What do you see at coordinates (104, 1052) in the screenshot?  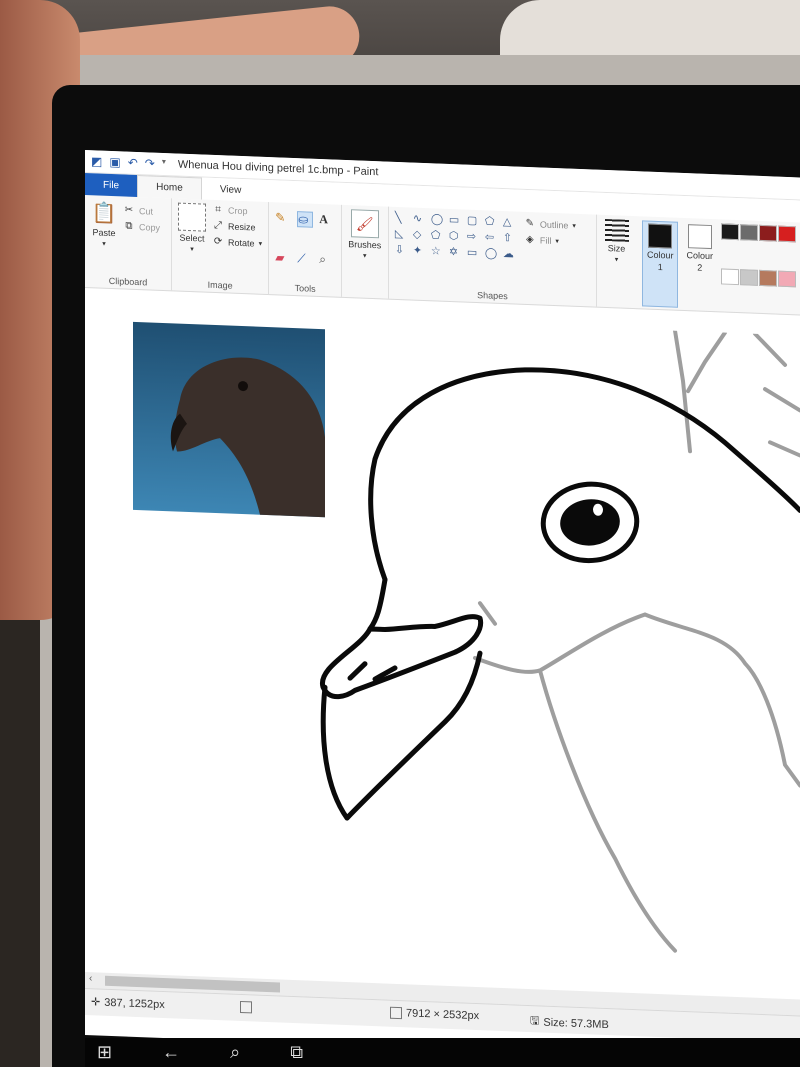 I see `windows-start-icon: ⊞` at bounding box center [104, 1052].